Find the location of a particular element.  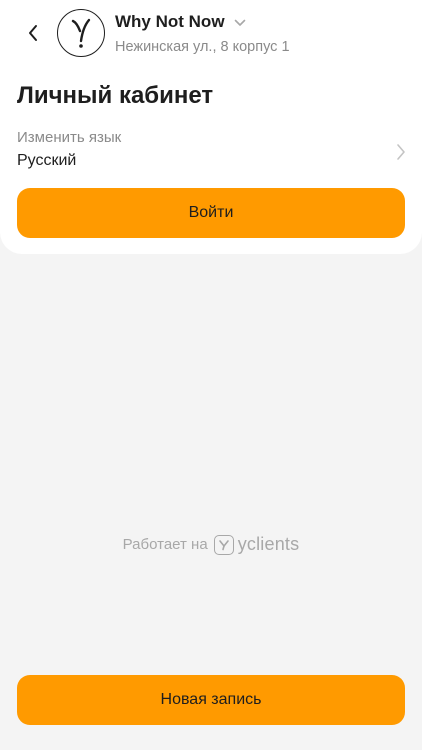

company-selector: Why Not Now Нежинская ул., 8 корпус 1 is located at coordinates (202, 34).